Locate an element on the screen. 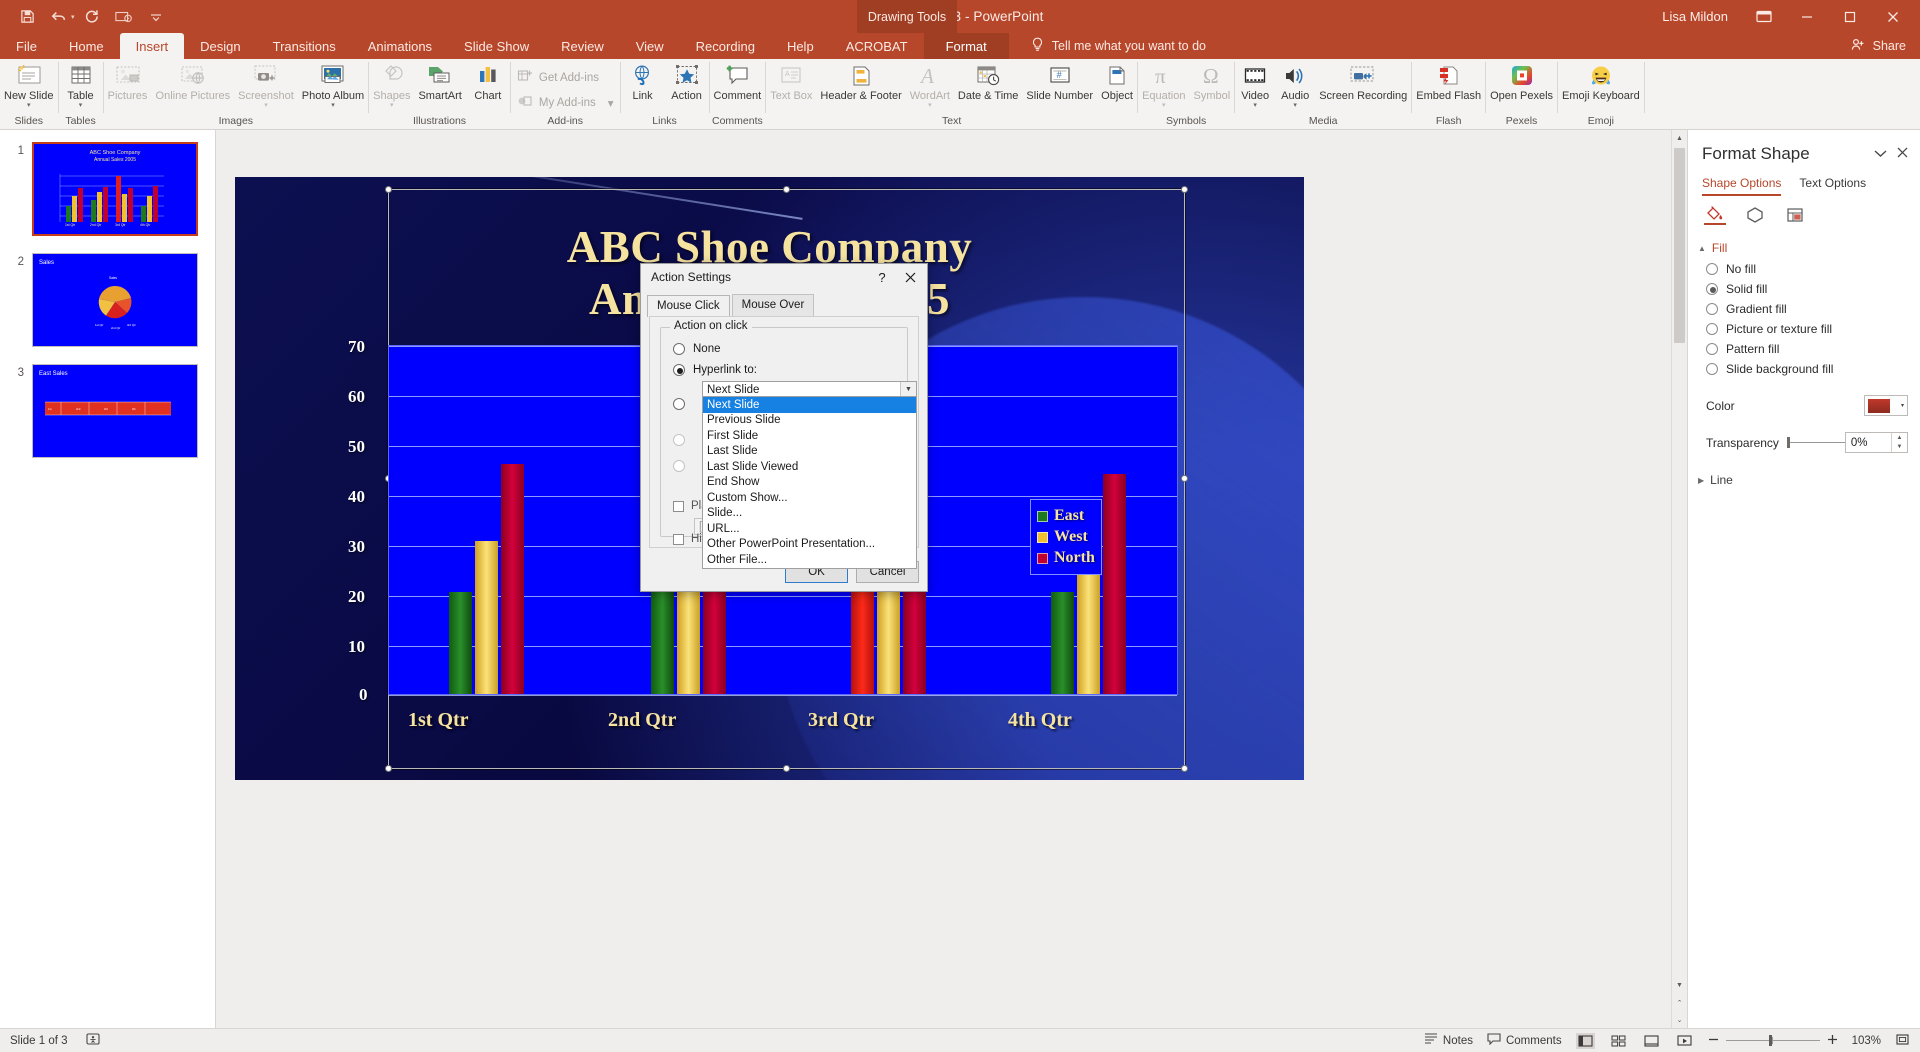  plus-icon is located at coordinates (1832, 1041).